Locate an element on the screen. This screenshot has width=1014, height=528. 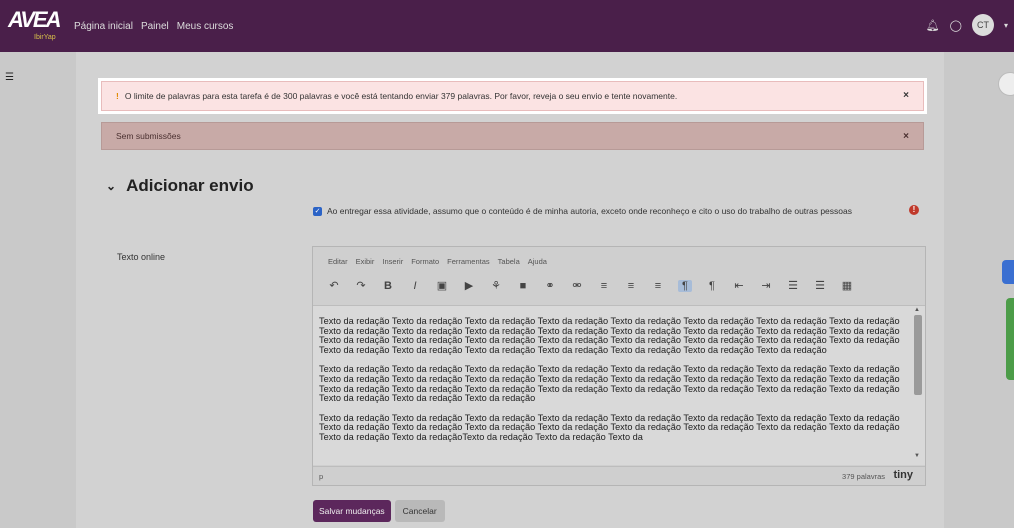
left-drawer-area is located at coordinates (38, 290).